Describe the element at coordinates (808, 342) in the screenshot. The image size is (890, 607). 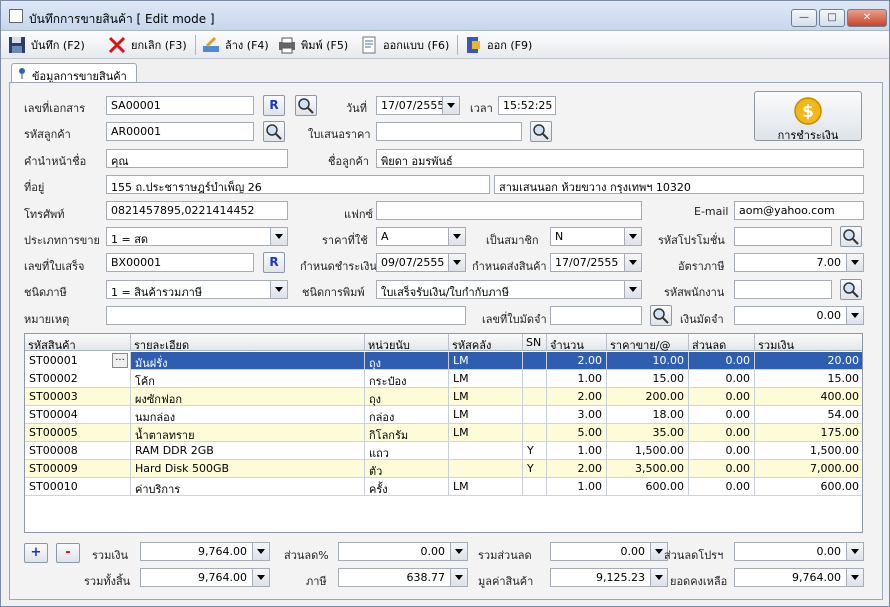
I see `col-total: รวมเงิน` at that location.